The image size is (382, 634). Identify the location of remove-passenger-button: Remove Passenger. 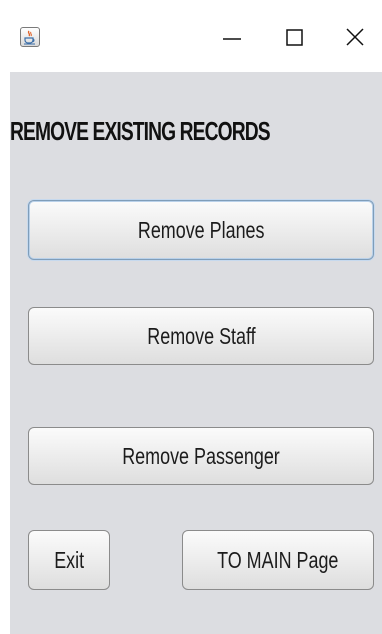
(201, 456).